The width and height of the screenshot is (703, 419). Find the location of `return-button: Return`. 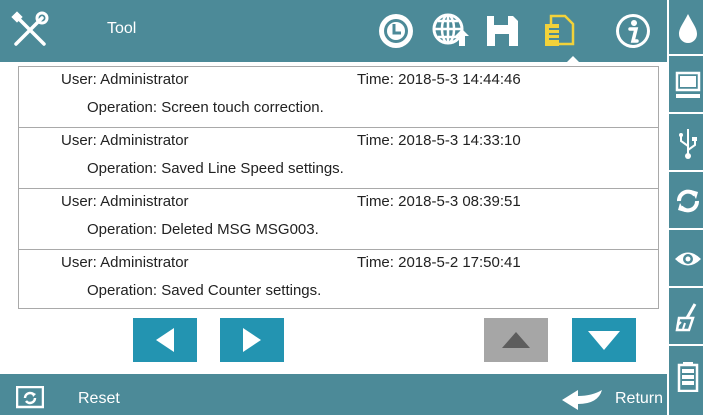

return-button: Return is located at coordinates (639, 399).